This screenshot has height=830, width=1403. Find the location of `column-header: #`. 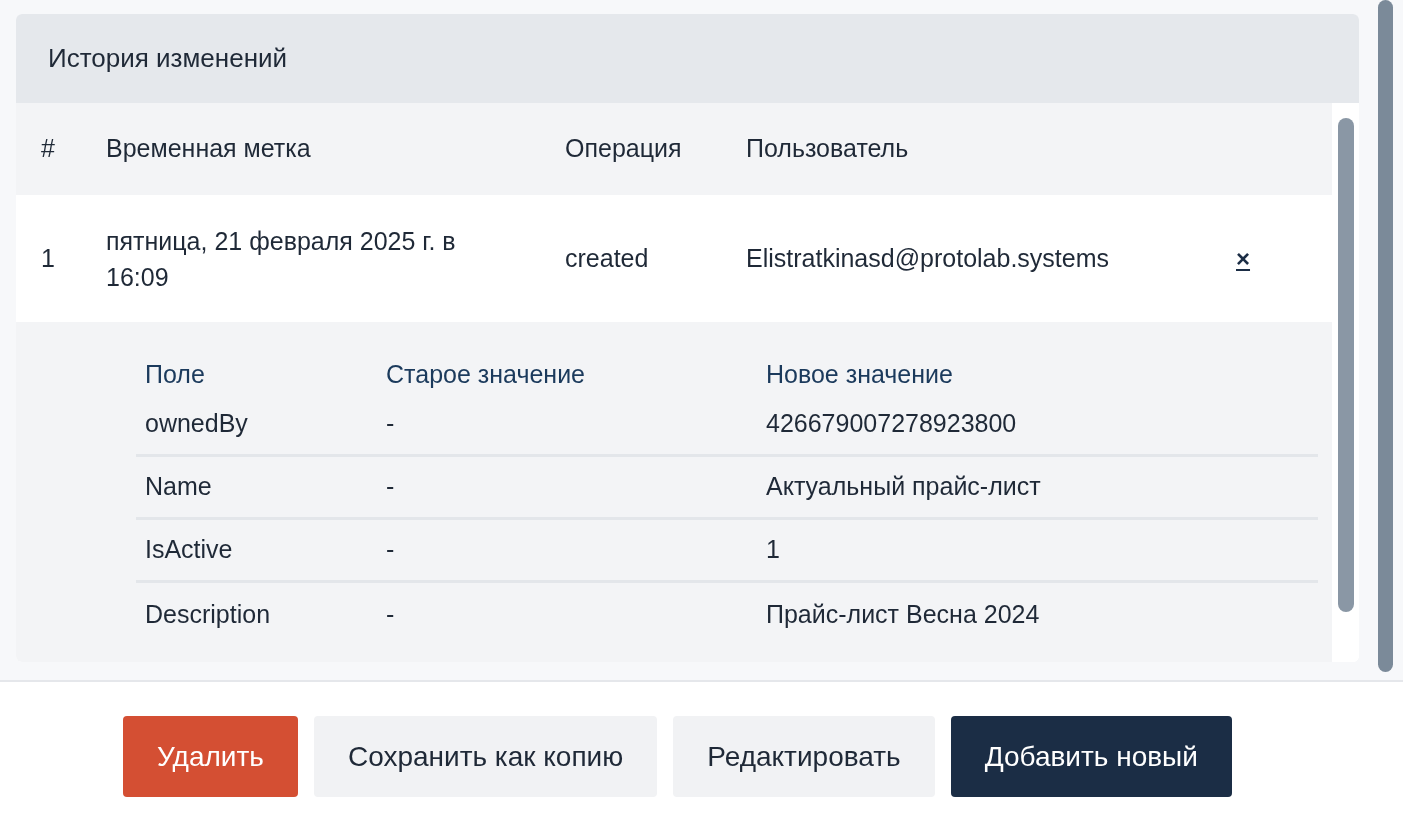

column-header: # is located at coordinates (48, 149).